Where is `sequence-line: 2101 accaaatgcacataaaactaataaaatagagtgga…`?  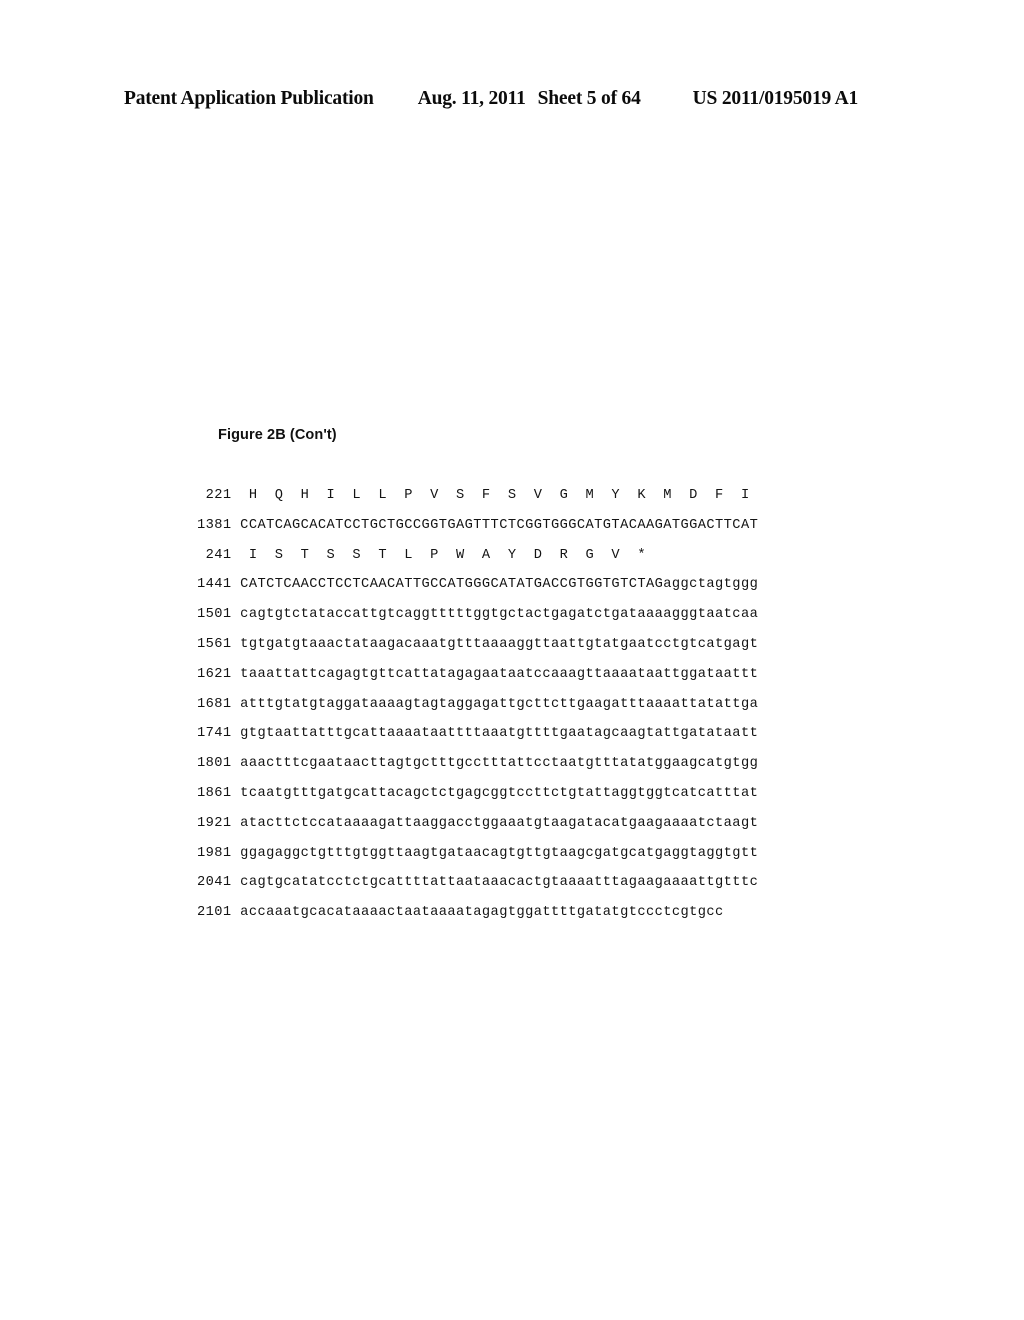 sequence-line: 2101 accaaatgcacataaaactaataaaatagagtgga… is located at coordinates (477, 913).